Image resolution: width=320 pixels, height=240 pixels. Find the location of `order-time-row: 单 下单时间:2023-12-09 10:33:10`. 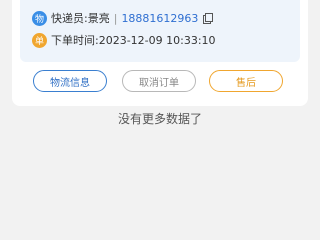

order-time-row: 单 下单时间:2023-12-09 10:33:10 is located at coordinates (124, 40).